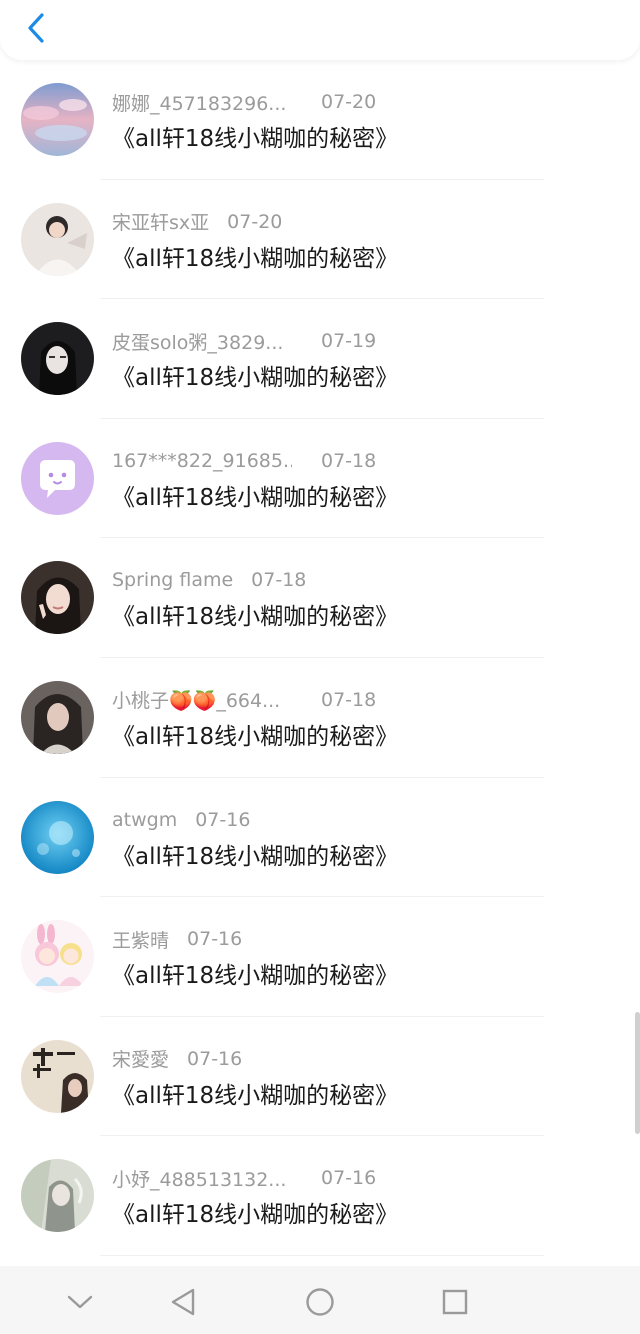 This screenshot has height=1334, width=640. I want to click on system-nav-bar, so click(320, 1300).